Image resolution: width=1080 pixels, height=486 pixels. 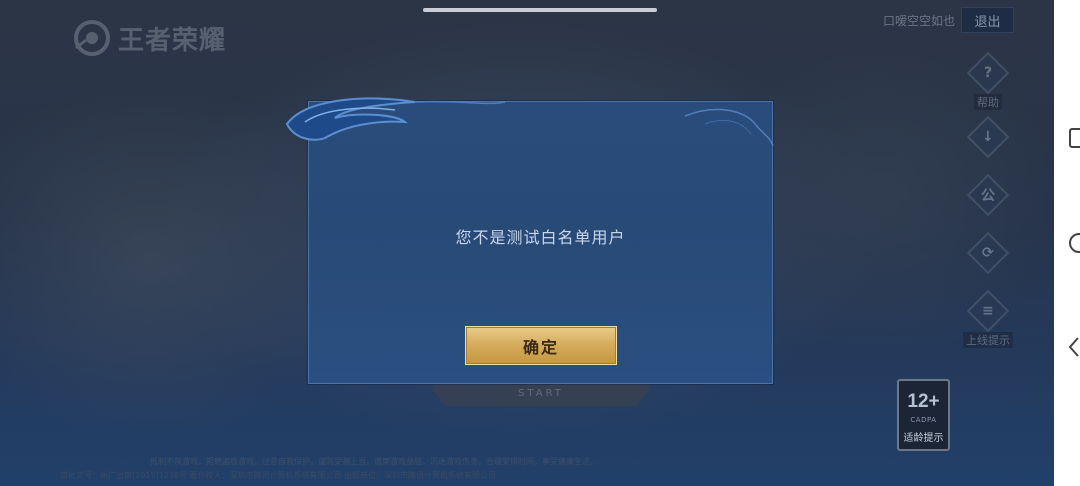 I want to click on side-item-help: ? 帮助, so click(x=988, y=80).